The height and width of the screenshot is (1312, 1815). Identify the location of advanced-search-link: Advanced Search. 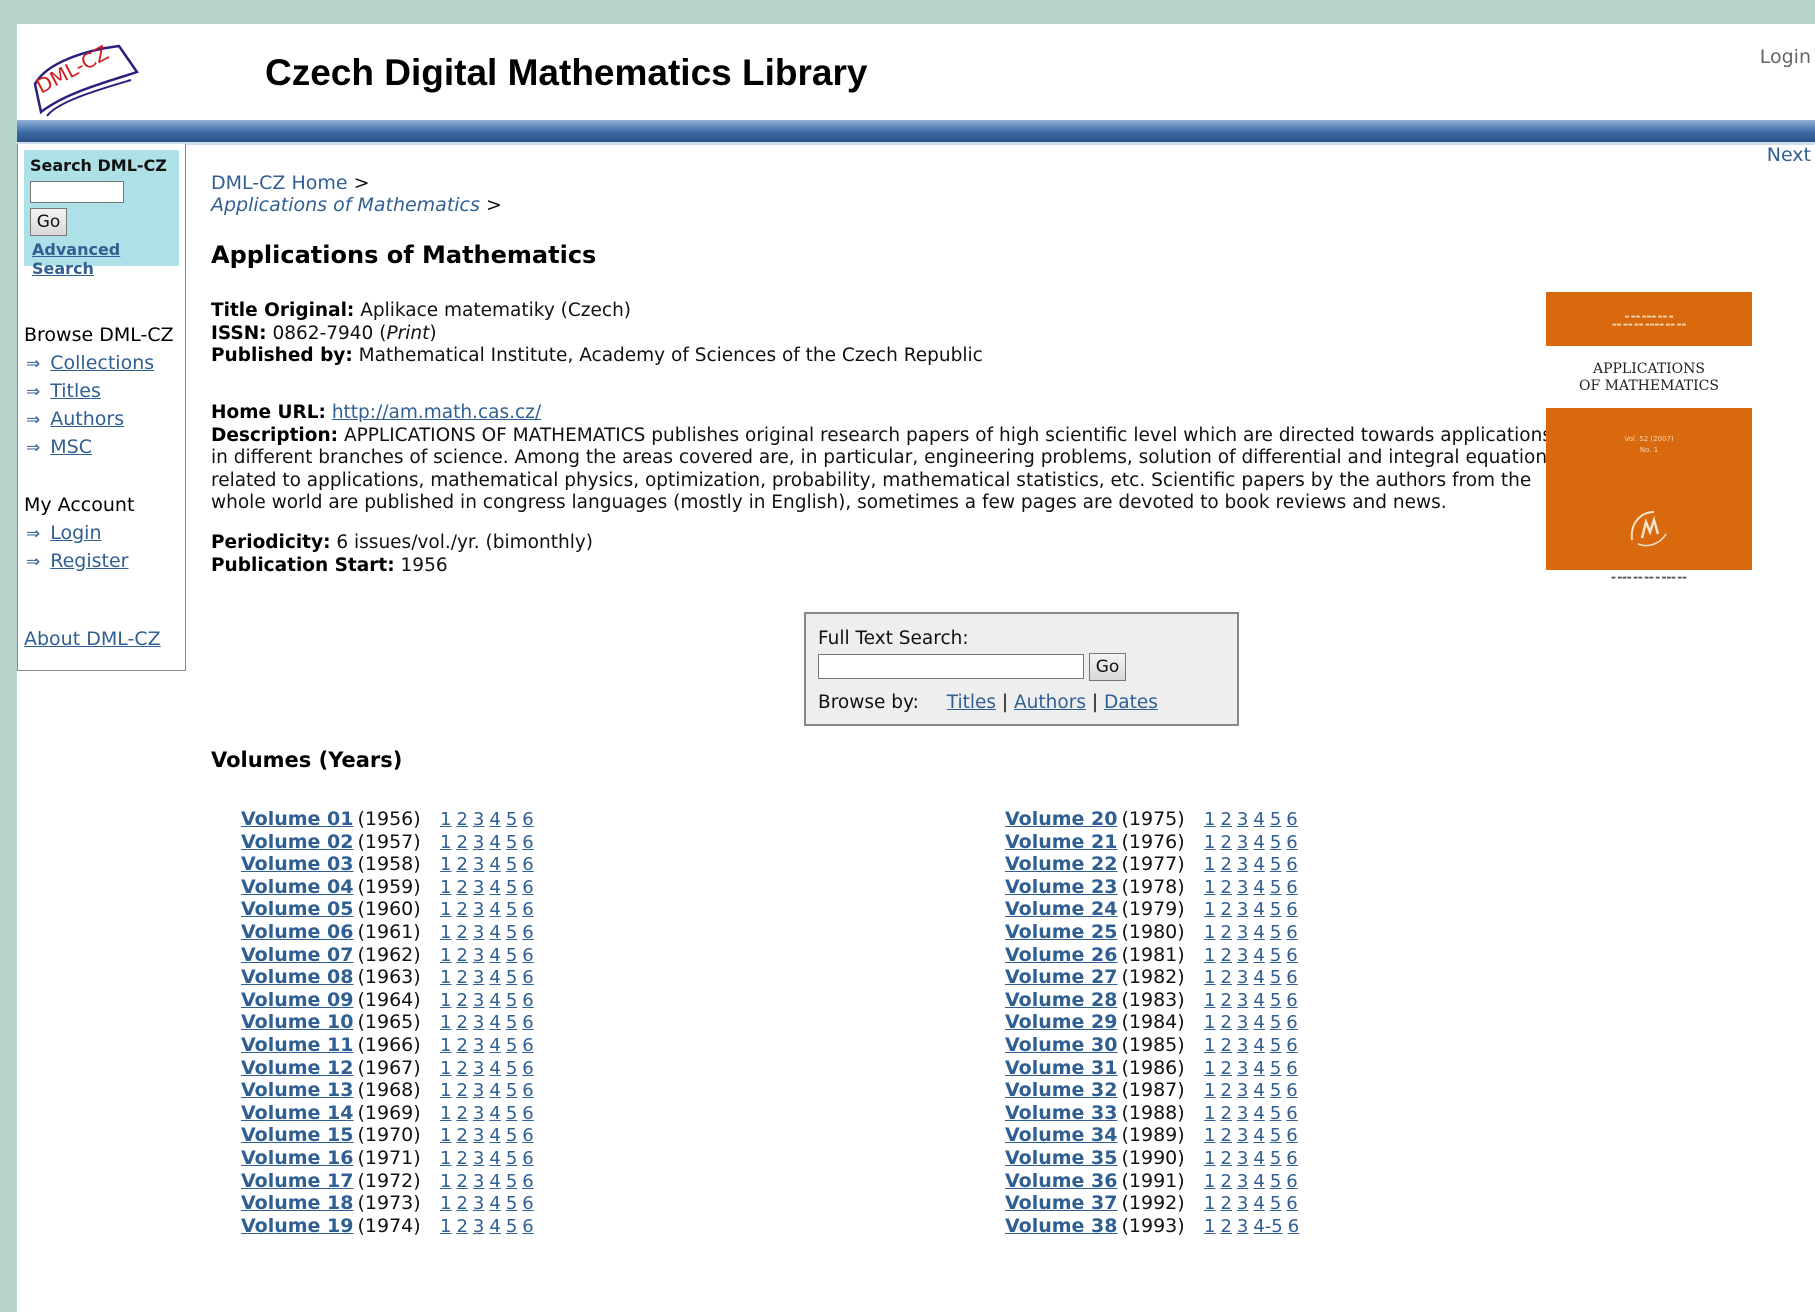
(105, 259).